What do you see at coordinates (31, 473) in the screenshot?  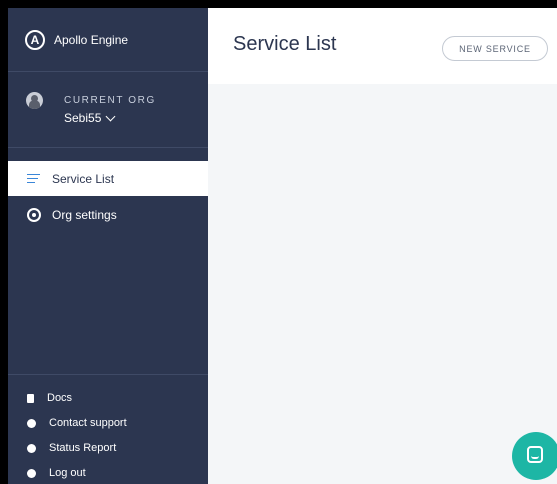 I see `logout-icon` at bounding box center [31, 473].